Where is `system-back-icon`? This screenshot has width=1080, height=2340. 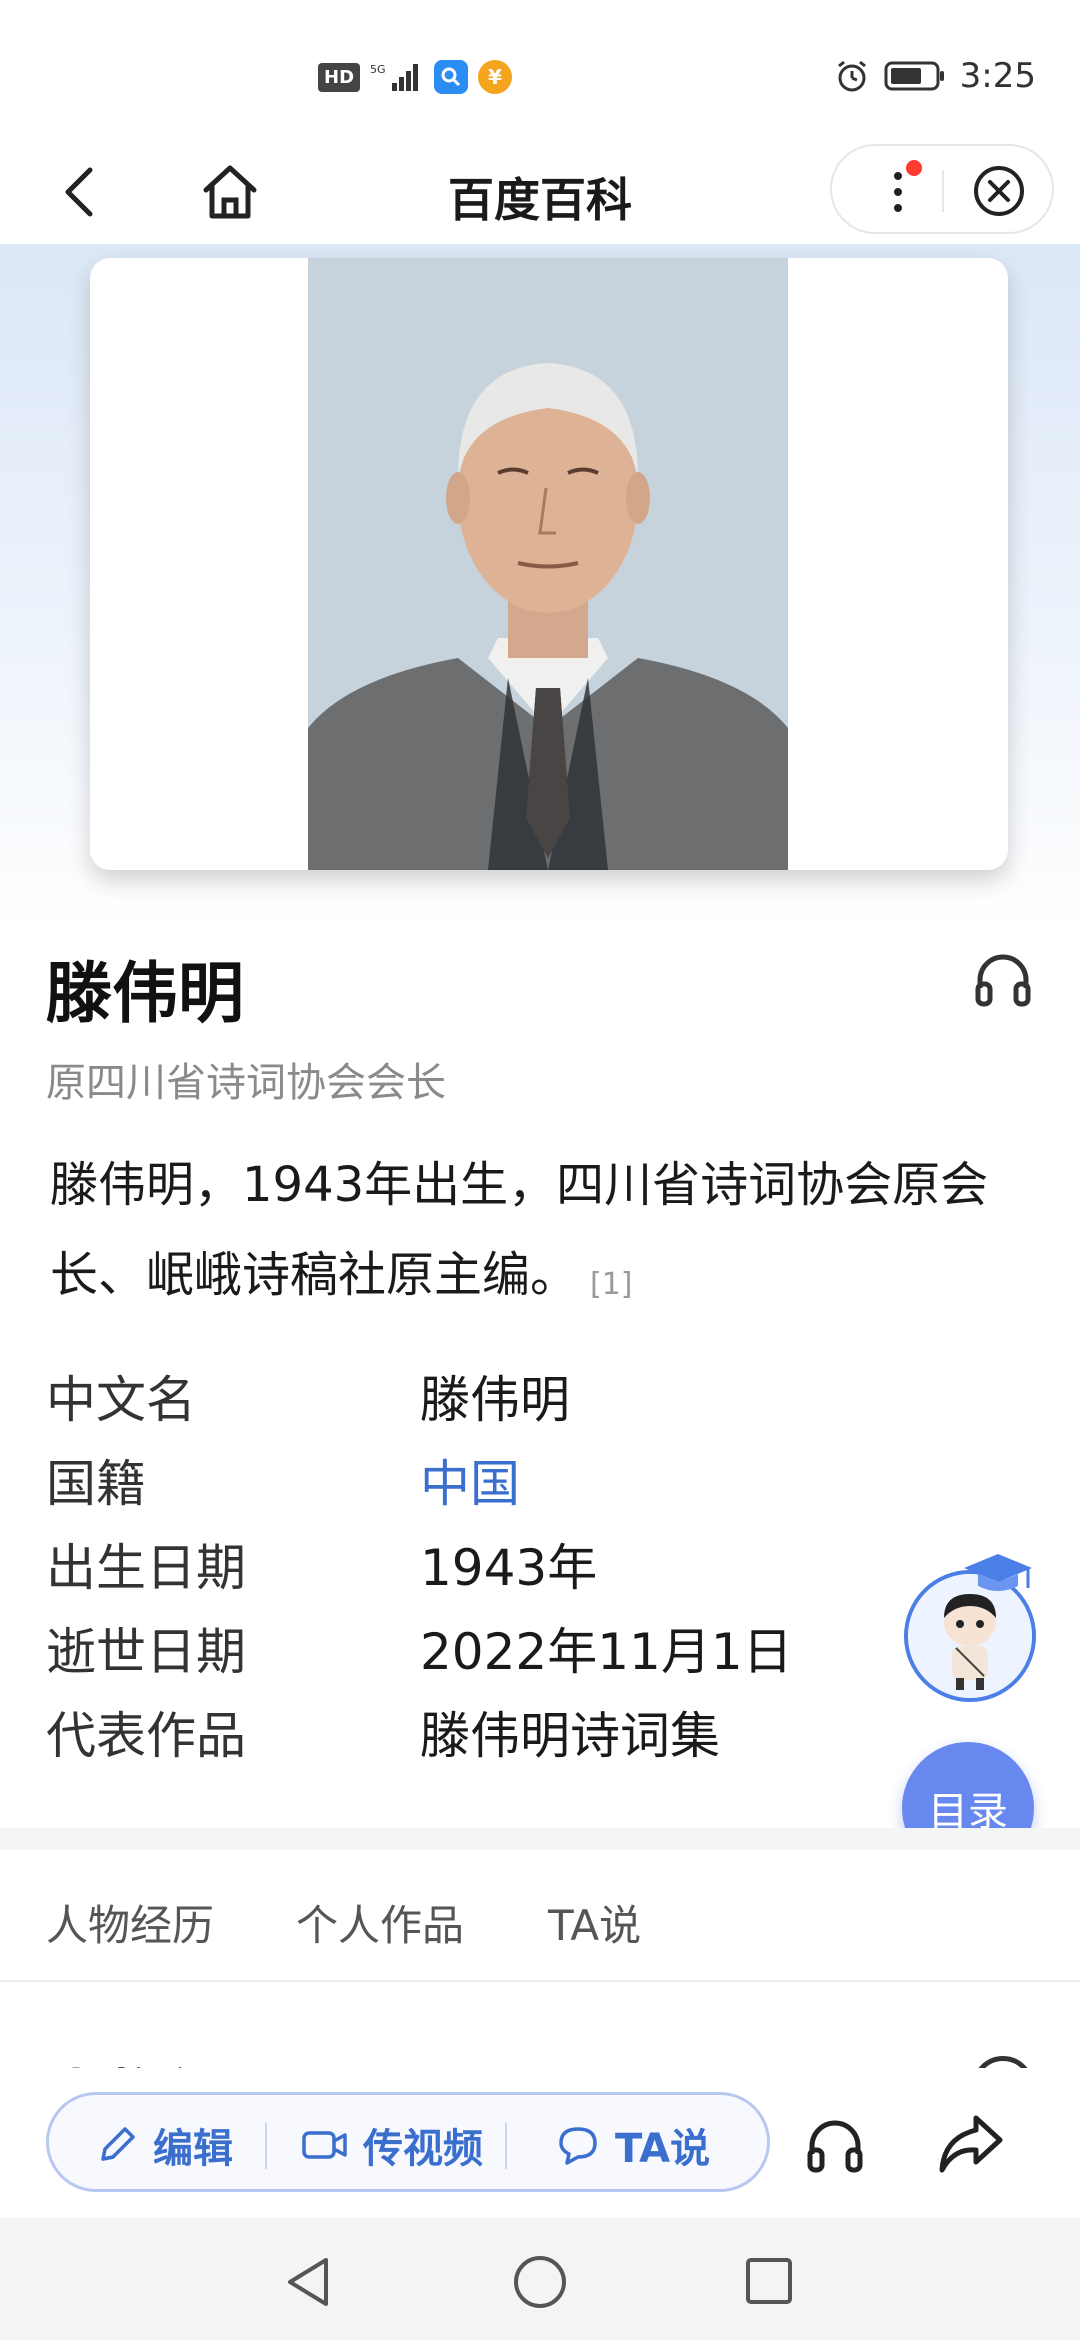
system-back-icon is located at coordinates (308, 2282).